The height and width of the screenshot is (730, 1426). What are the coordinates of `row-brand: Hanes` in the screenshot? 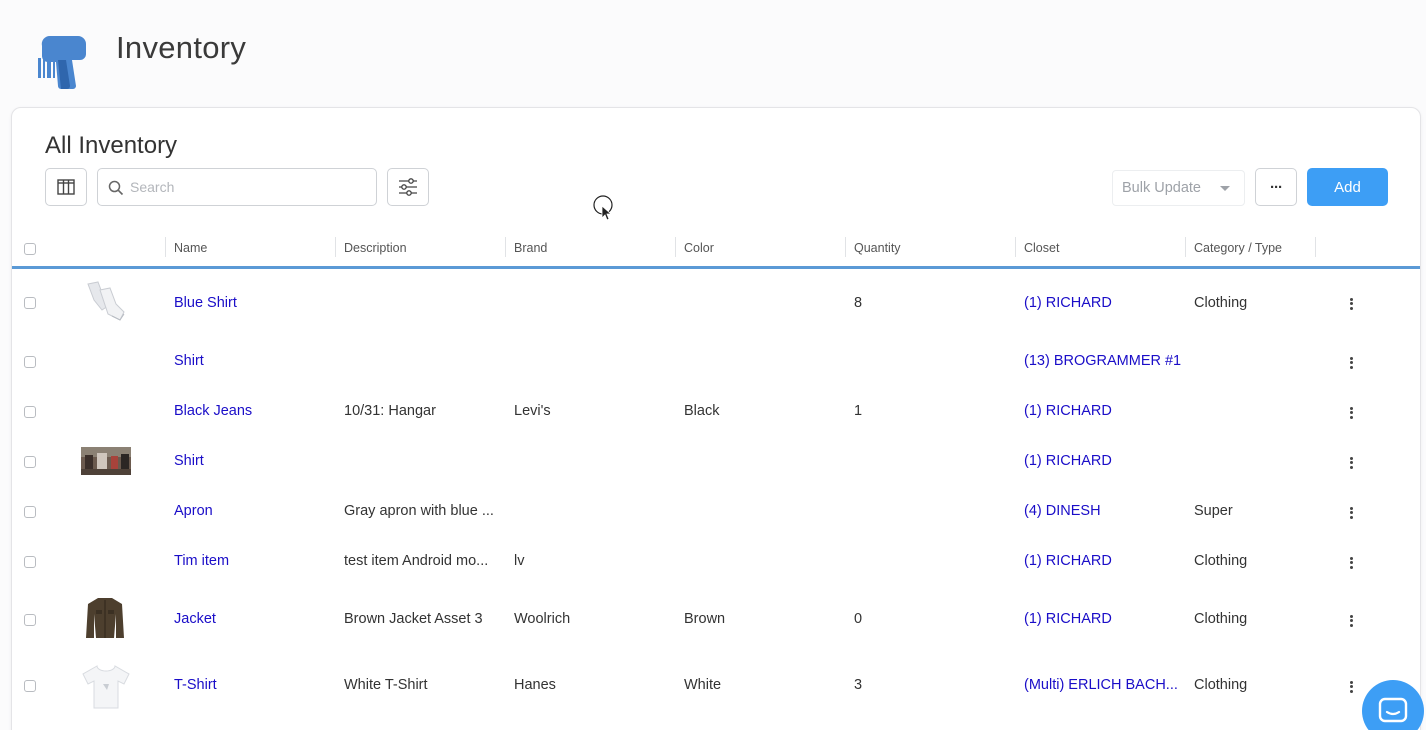 It's located at (535, 685).